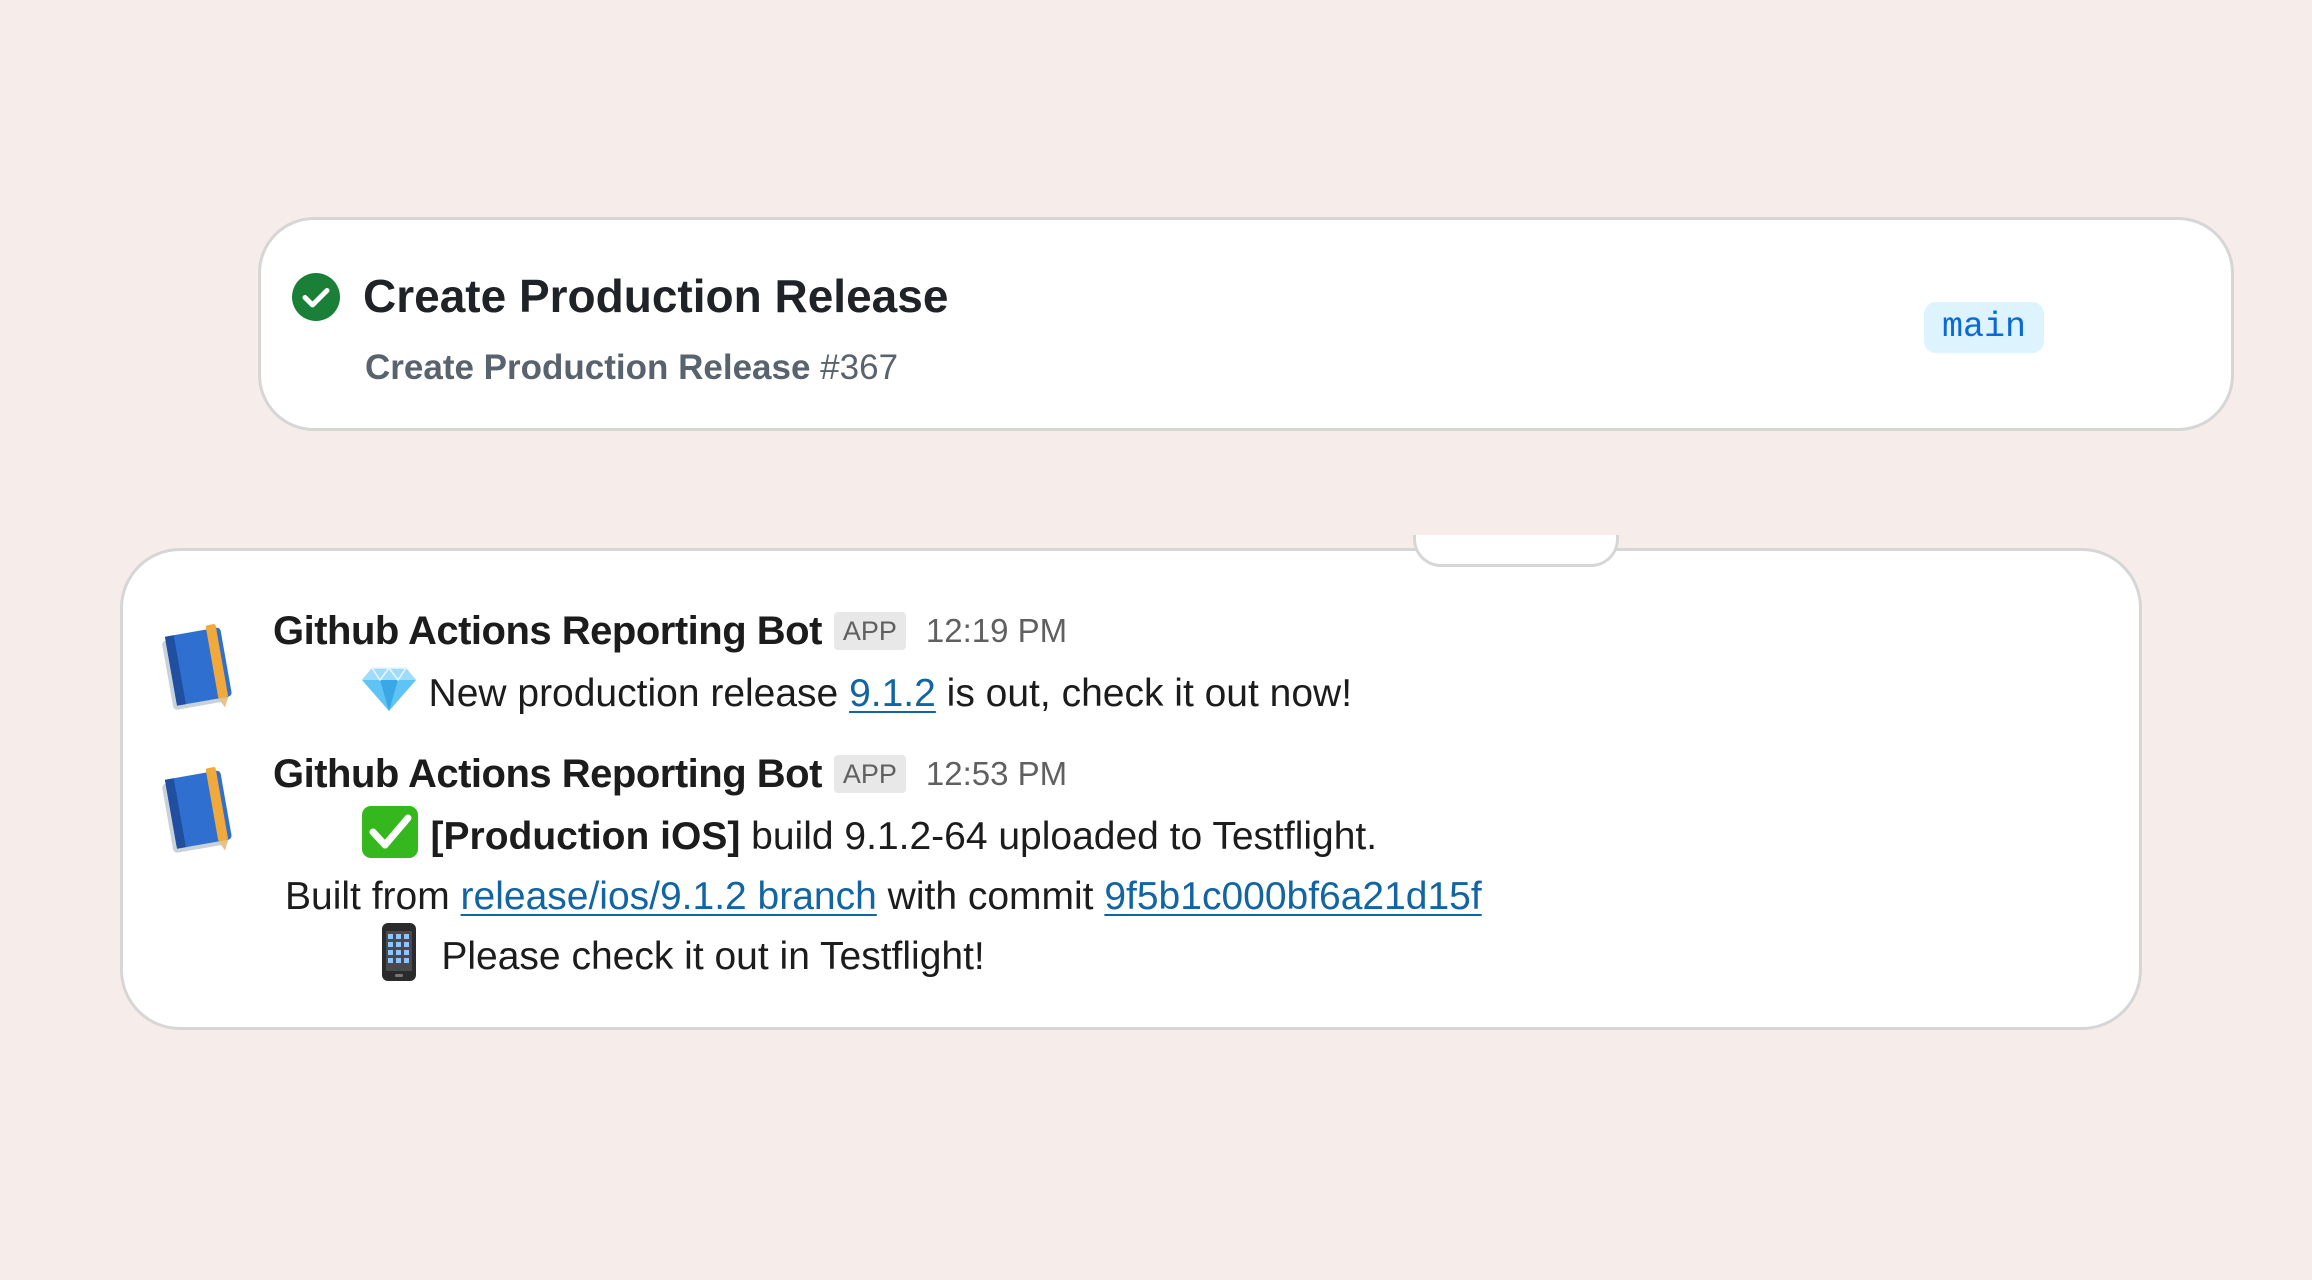 The width and height of the screenshot is (2312, 1280). I want to click on version-link: 9.1.2, so click(892, 694).